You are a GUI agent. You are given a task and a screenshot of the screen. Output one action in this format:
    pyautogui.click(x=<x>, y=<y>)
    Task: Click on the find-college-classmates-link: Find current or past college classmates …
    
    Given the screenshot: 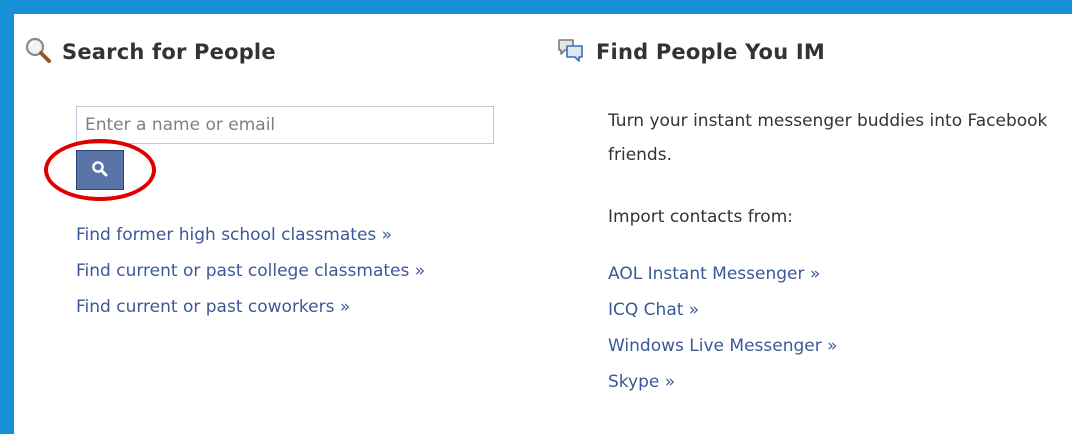 What is the action you would take?
    pyautogui.click(x=250, y=271)
    